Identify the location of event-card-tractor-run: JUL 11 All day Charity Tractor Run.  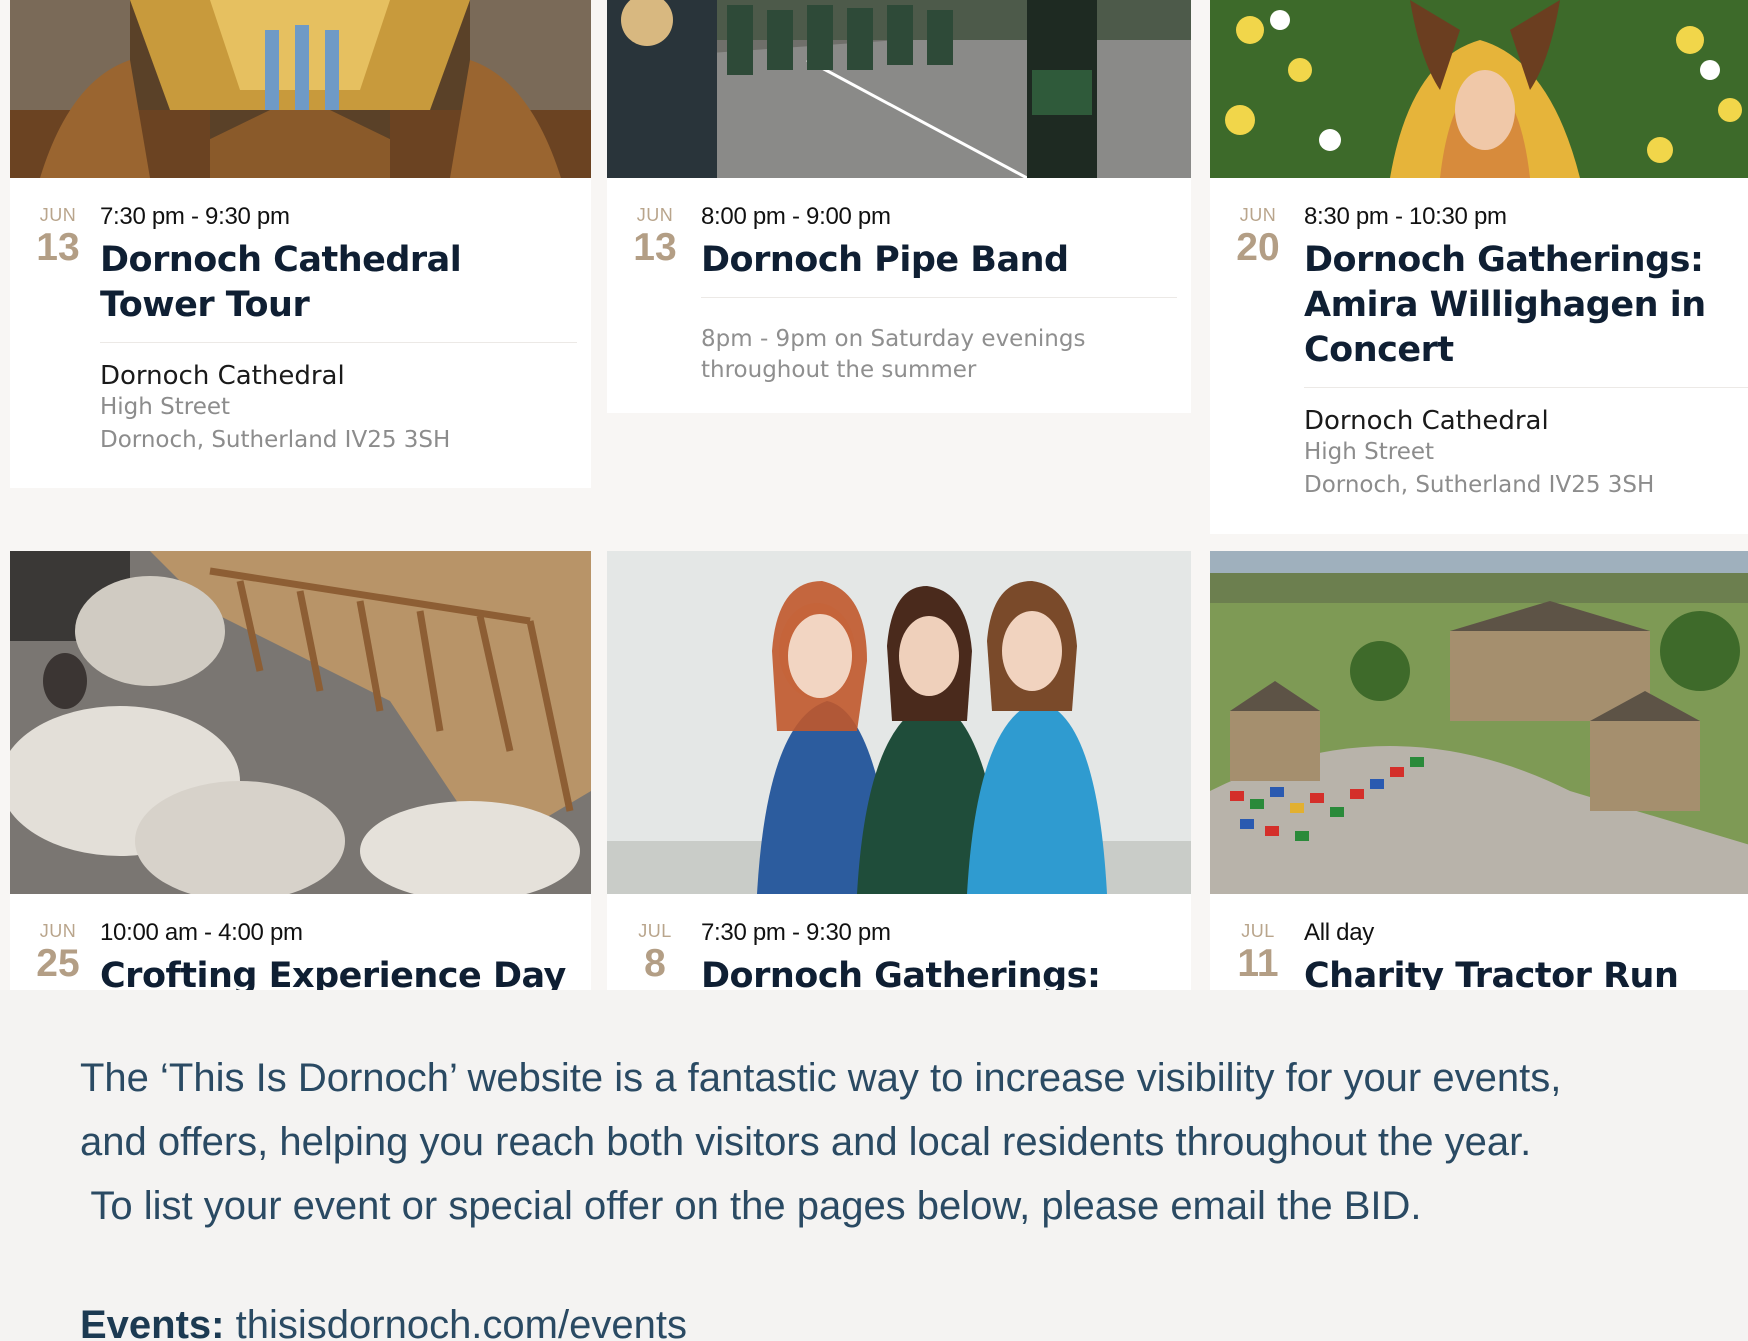
(1479, 770).